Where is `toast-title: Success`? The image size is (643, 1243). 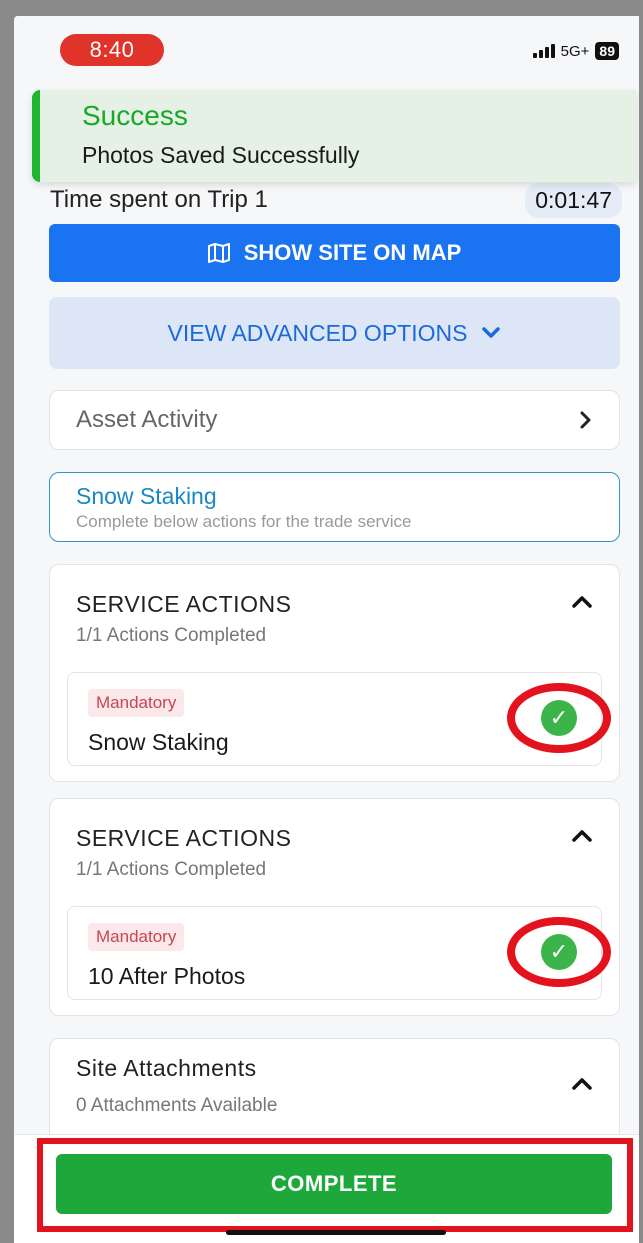
toast-title: Success is located at coordinates (135, 115).